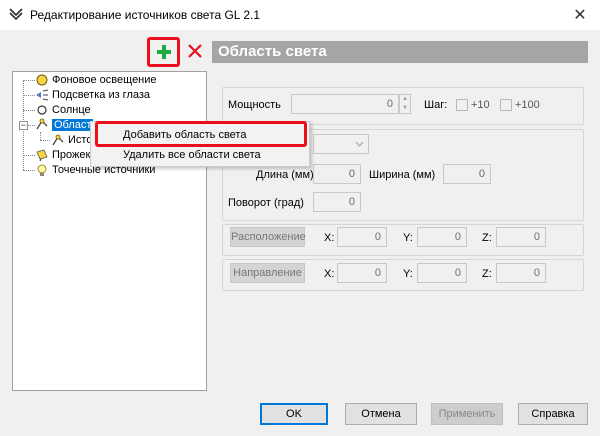 This screenshot has width=600, height=436. Describe the element at coordinates (42, 95) in the screenshot. I see `eye-light-icon` at that location.